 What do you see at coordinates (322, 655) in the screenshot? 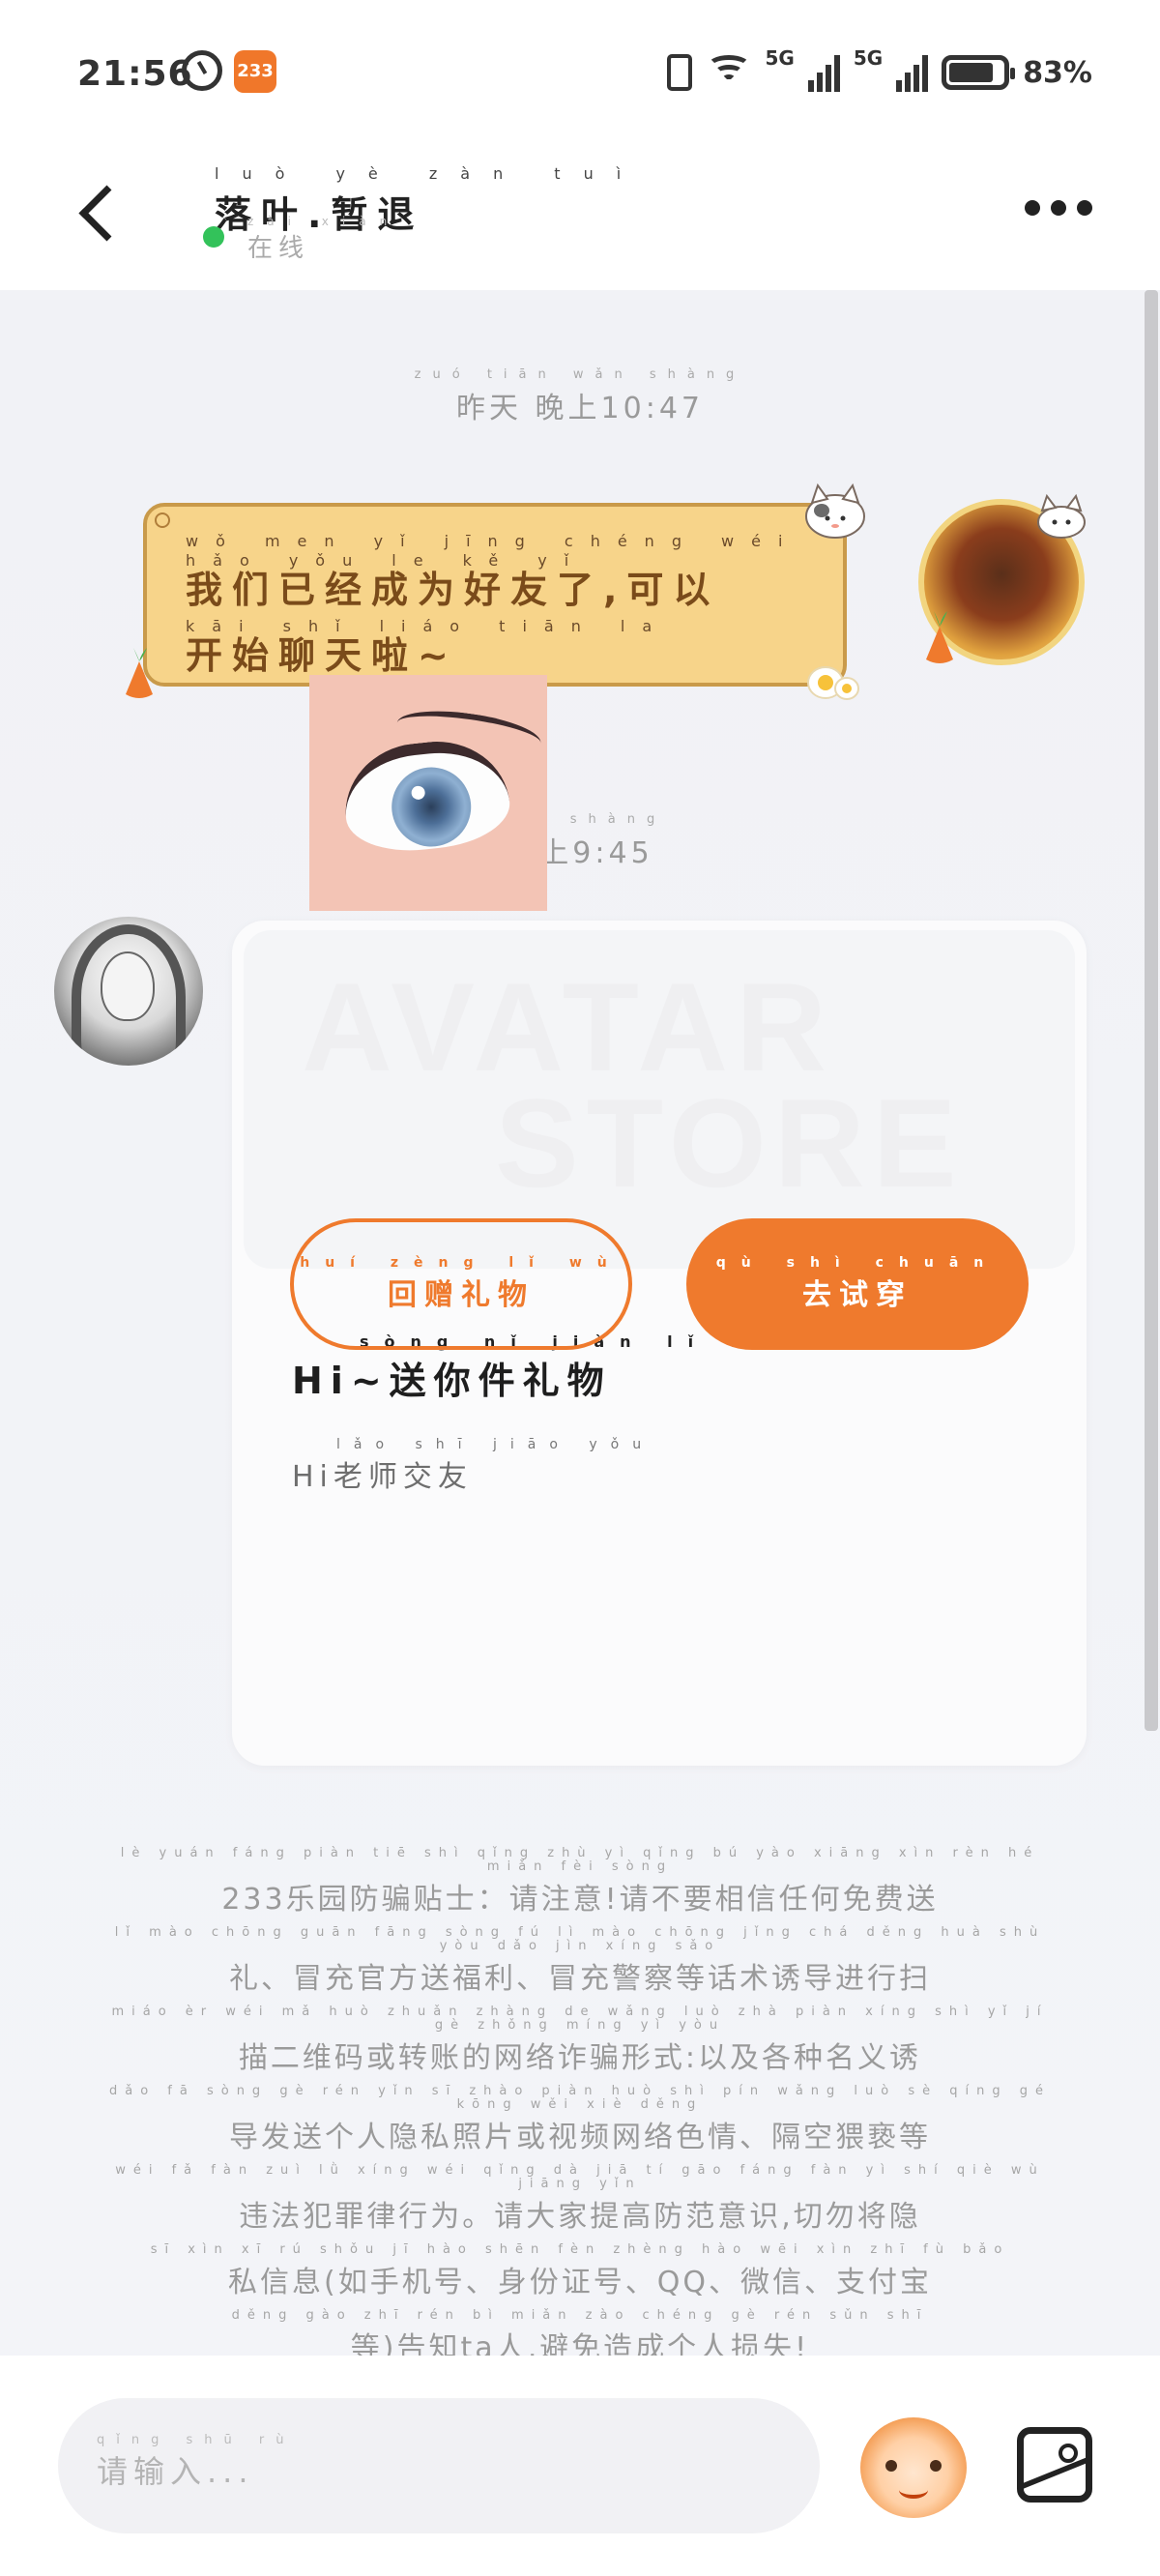
I see `system-line-2-text: 开始聊天啦~` at bounding box center [322, 655].